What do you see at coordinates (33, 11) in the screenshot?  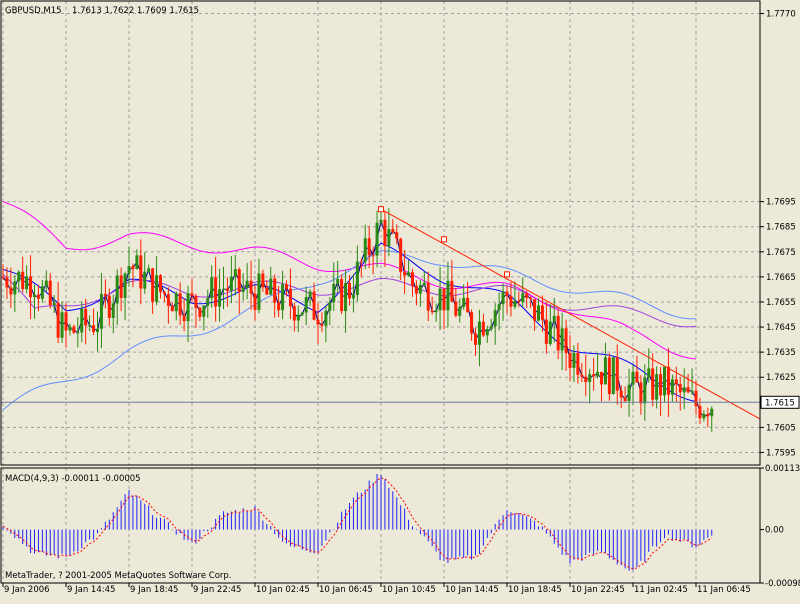 I see `chart-header-symbol: GBPUSD,M15` at bounding box center [33, 11].